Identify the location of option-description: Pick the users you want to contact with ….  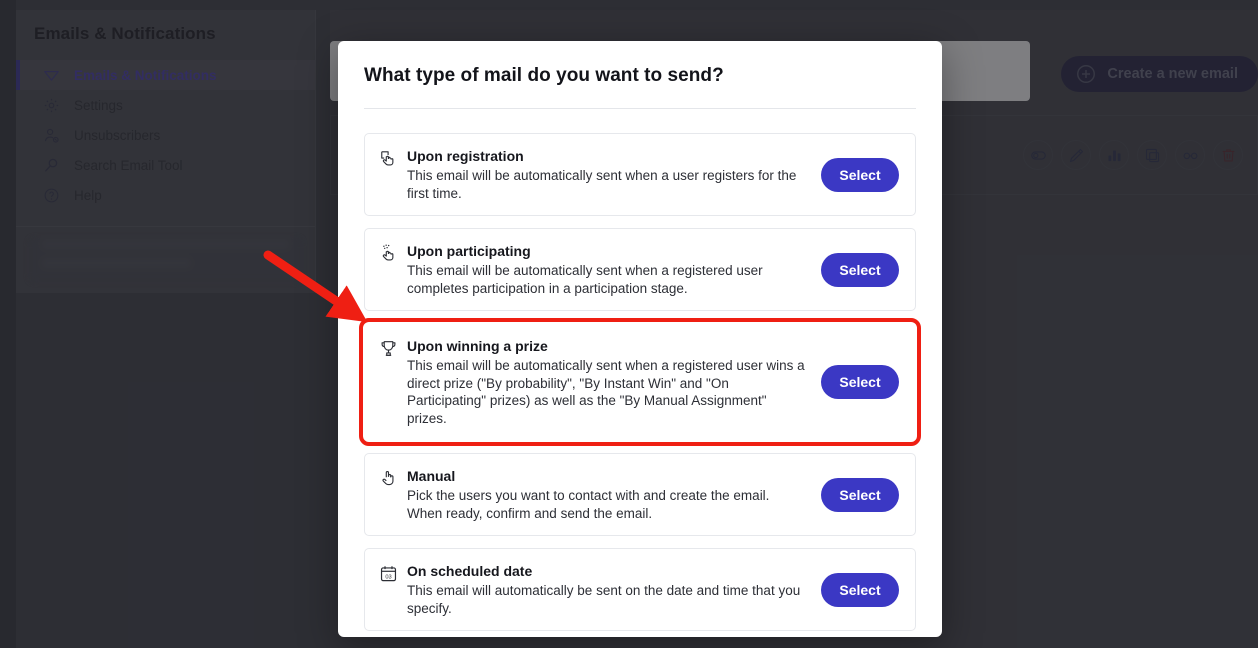
(588, 504).